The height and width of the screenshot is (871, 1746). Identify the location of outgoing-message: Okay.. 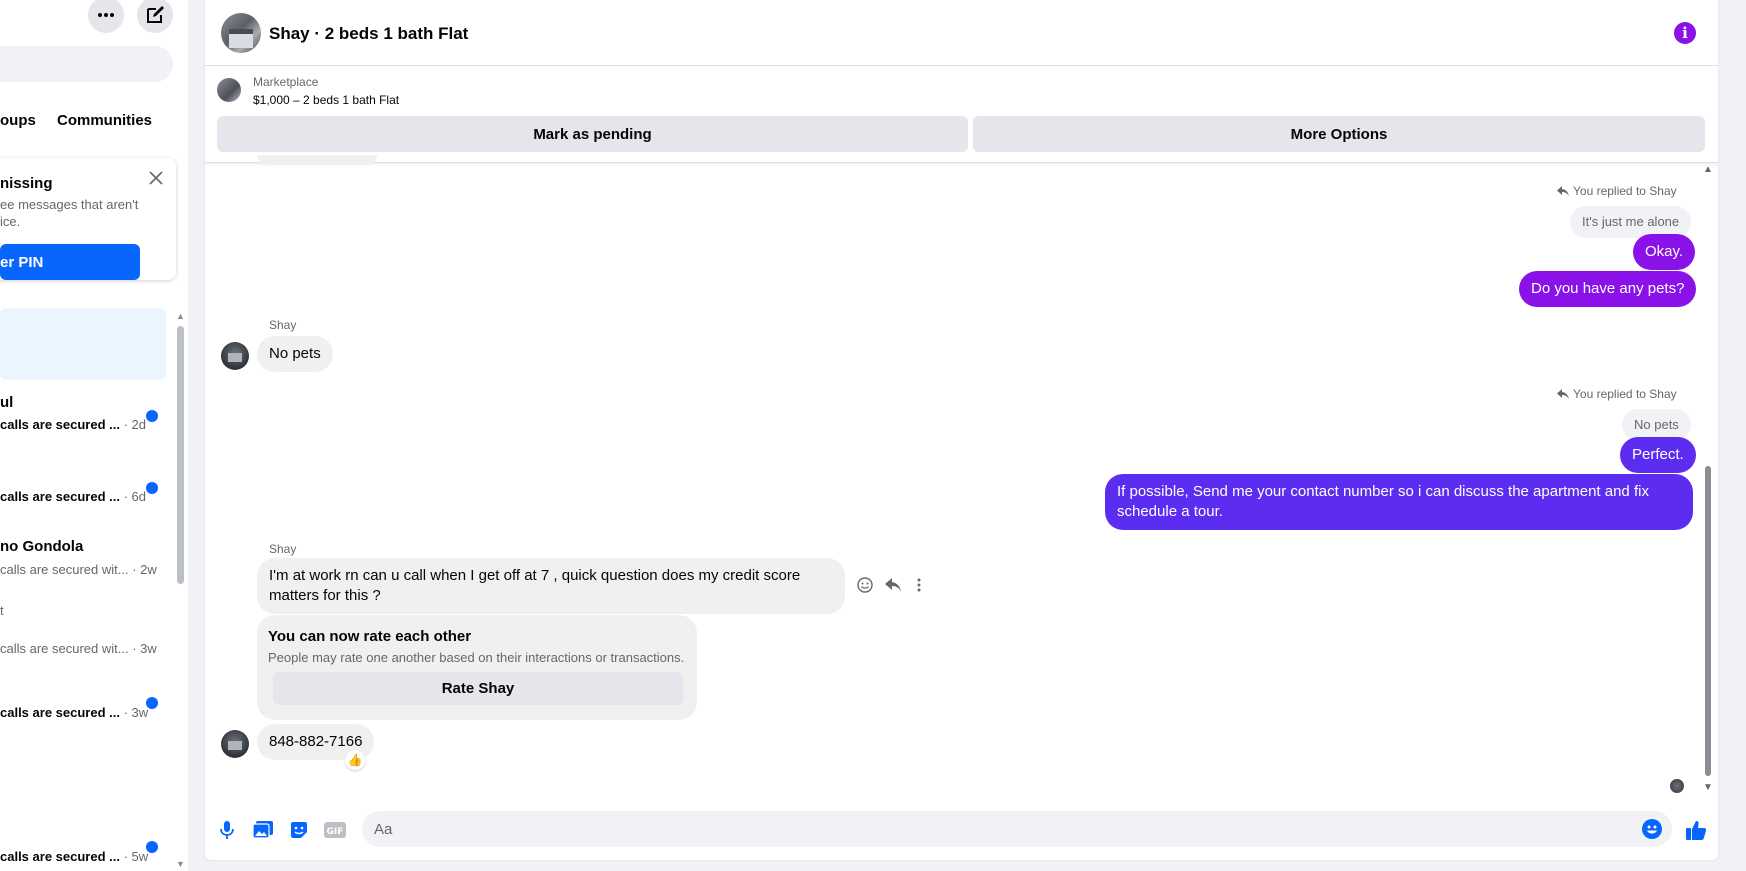
(1664, 252).